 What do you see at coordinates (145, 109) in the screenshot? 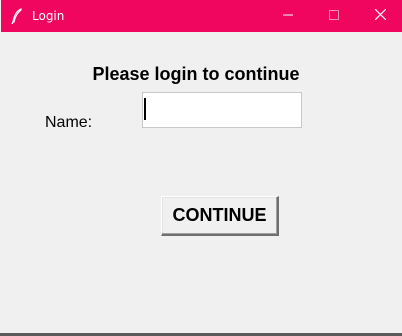
I see `text-caret` at bounding box center [145, 109].